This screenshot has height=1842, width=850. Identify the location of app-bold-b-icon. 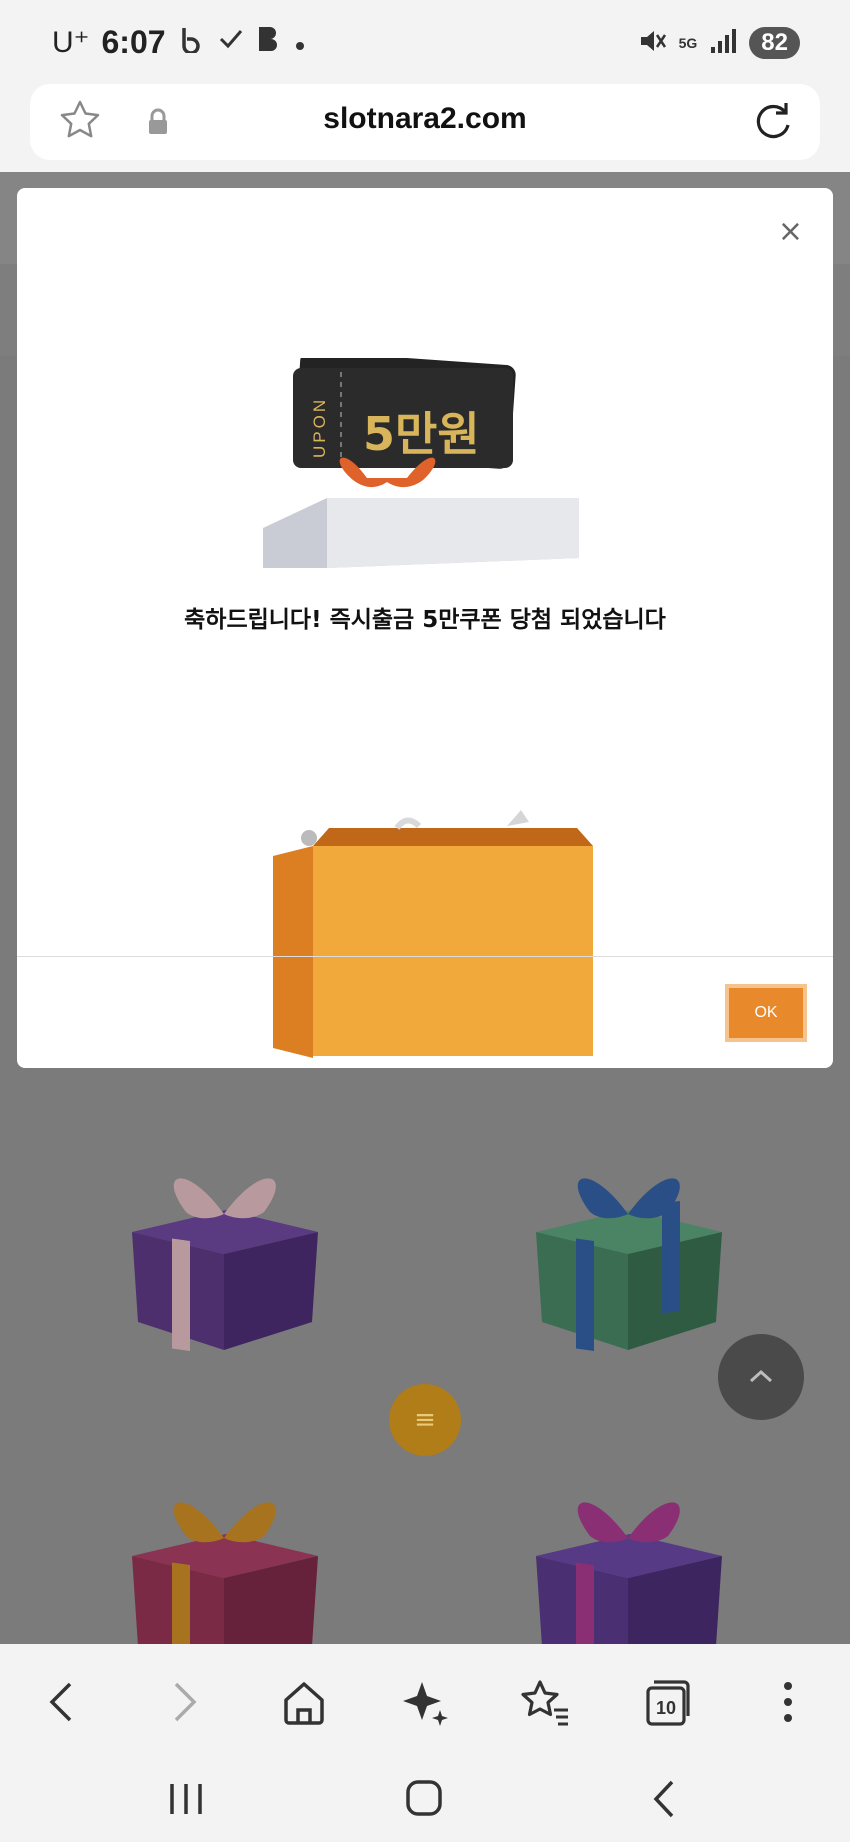
(269, 42).